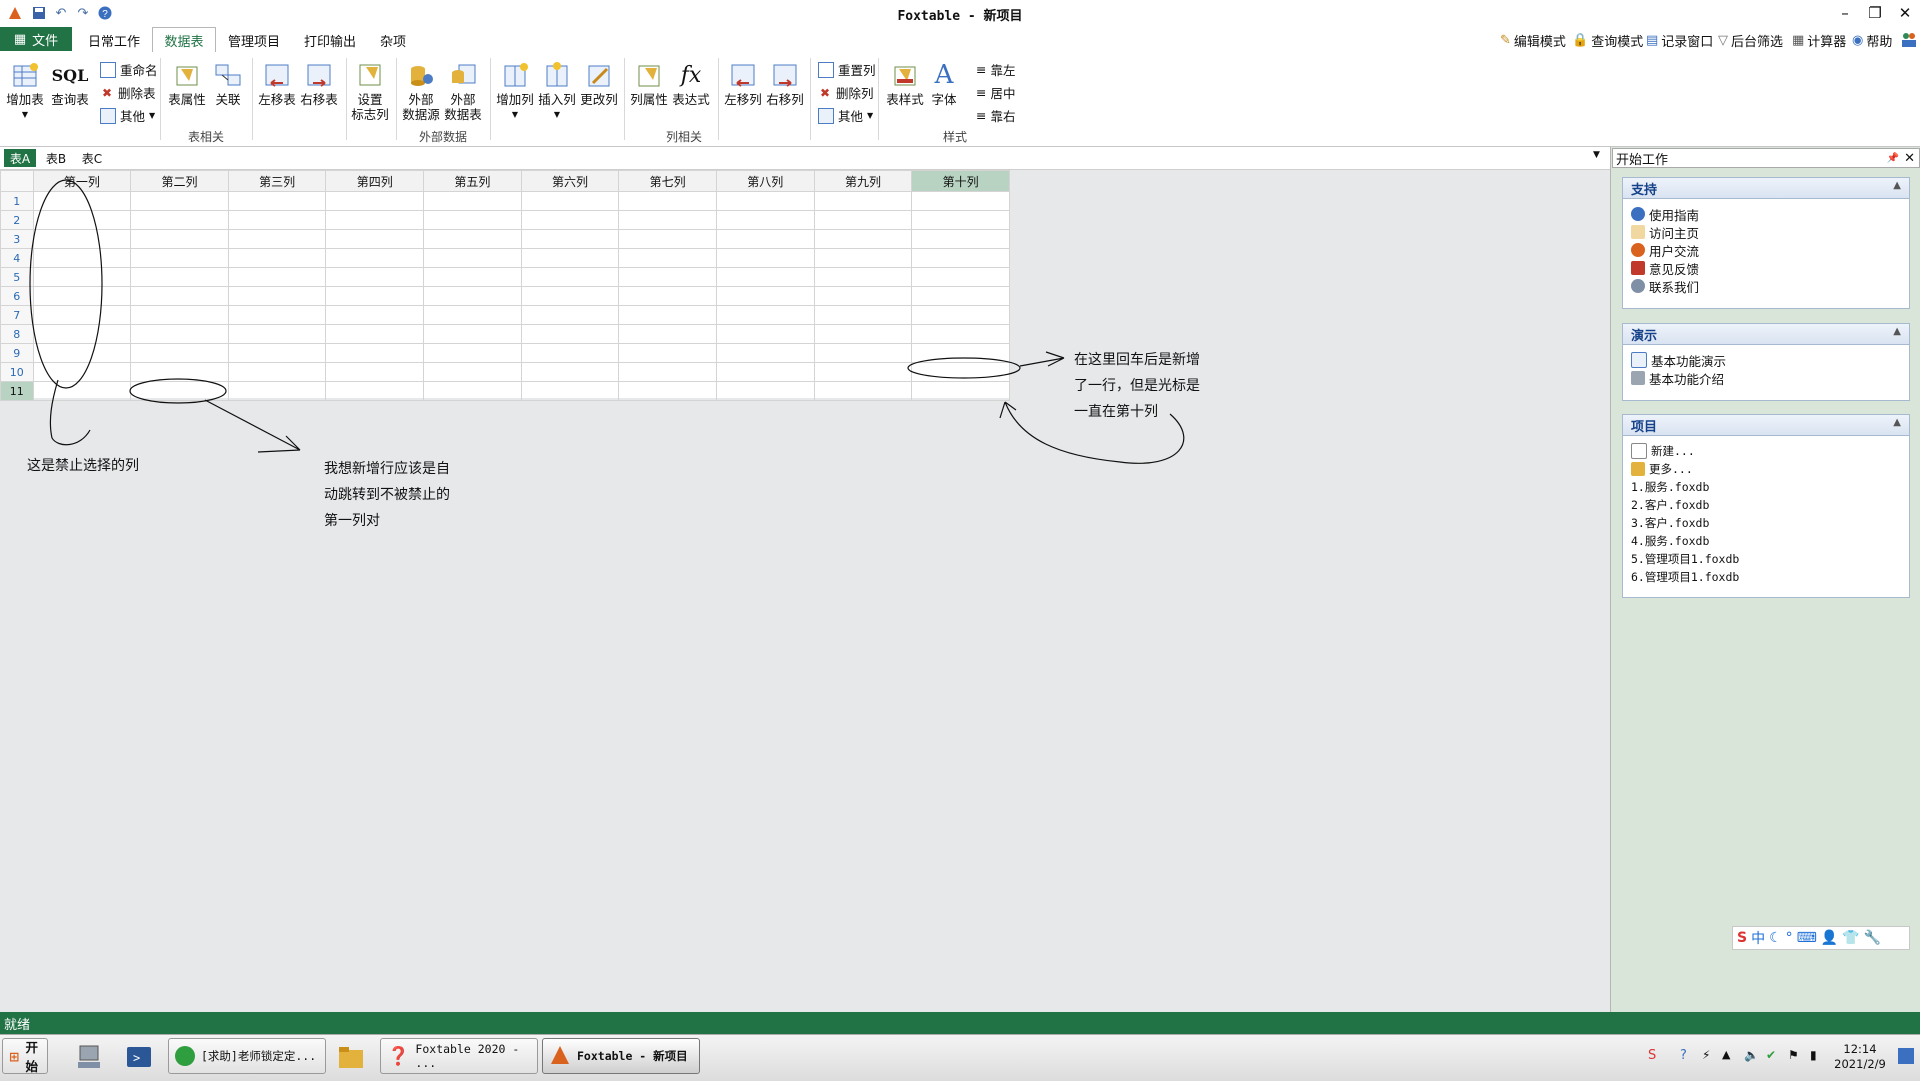  Describe the element at coordinates (1819, 40) in the screenshot. I see `calculator-link: ▦ 计算器` at that location.